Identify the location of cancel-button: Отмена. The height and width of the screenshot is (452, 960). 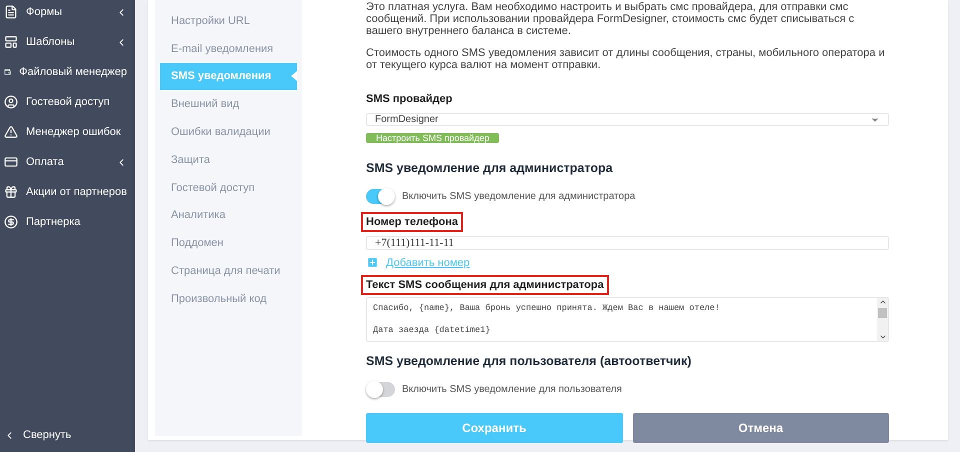
(760, 428).